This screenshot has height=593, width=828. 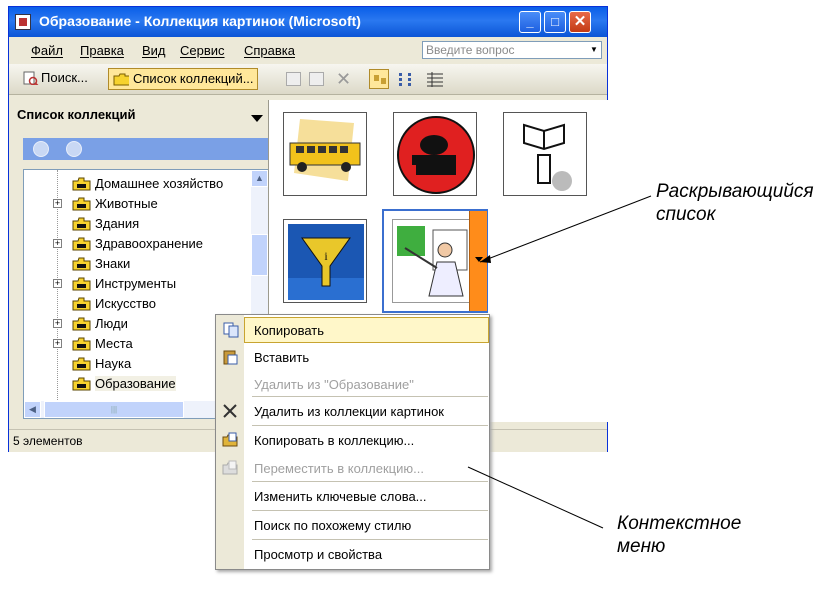 I want to click on move-to-collection-icon, so click(x=230, y=467).